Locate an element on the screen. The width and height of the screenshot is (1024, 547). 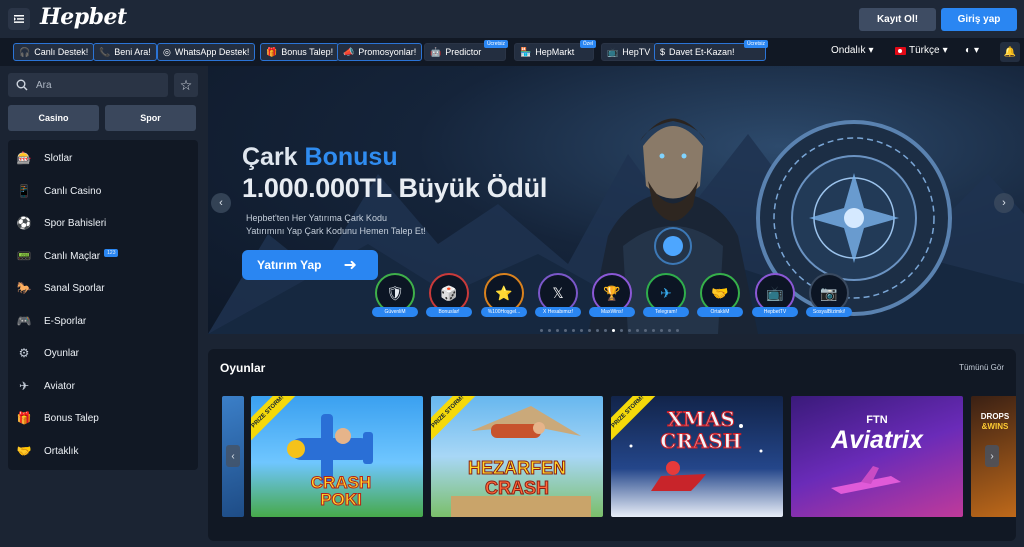
sidebar-item-sanal-sporlar: 🐎 Sanal Sporlar is located at coordinates (60, 288).